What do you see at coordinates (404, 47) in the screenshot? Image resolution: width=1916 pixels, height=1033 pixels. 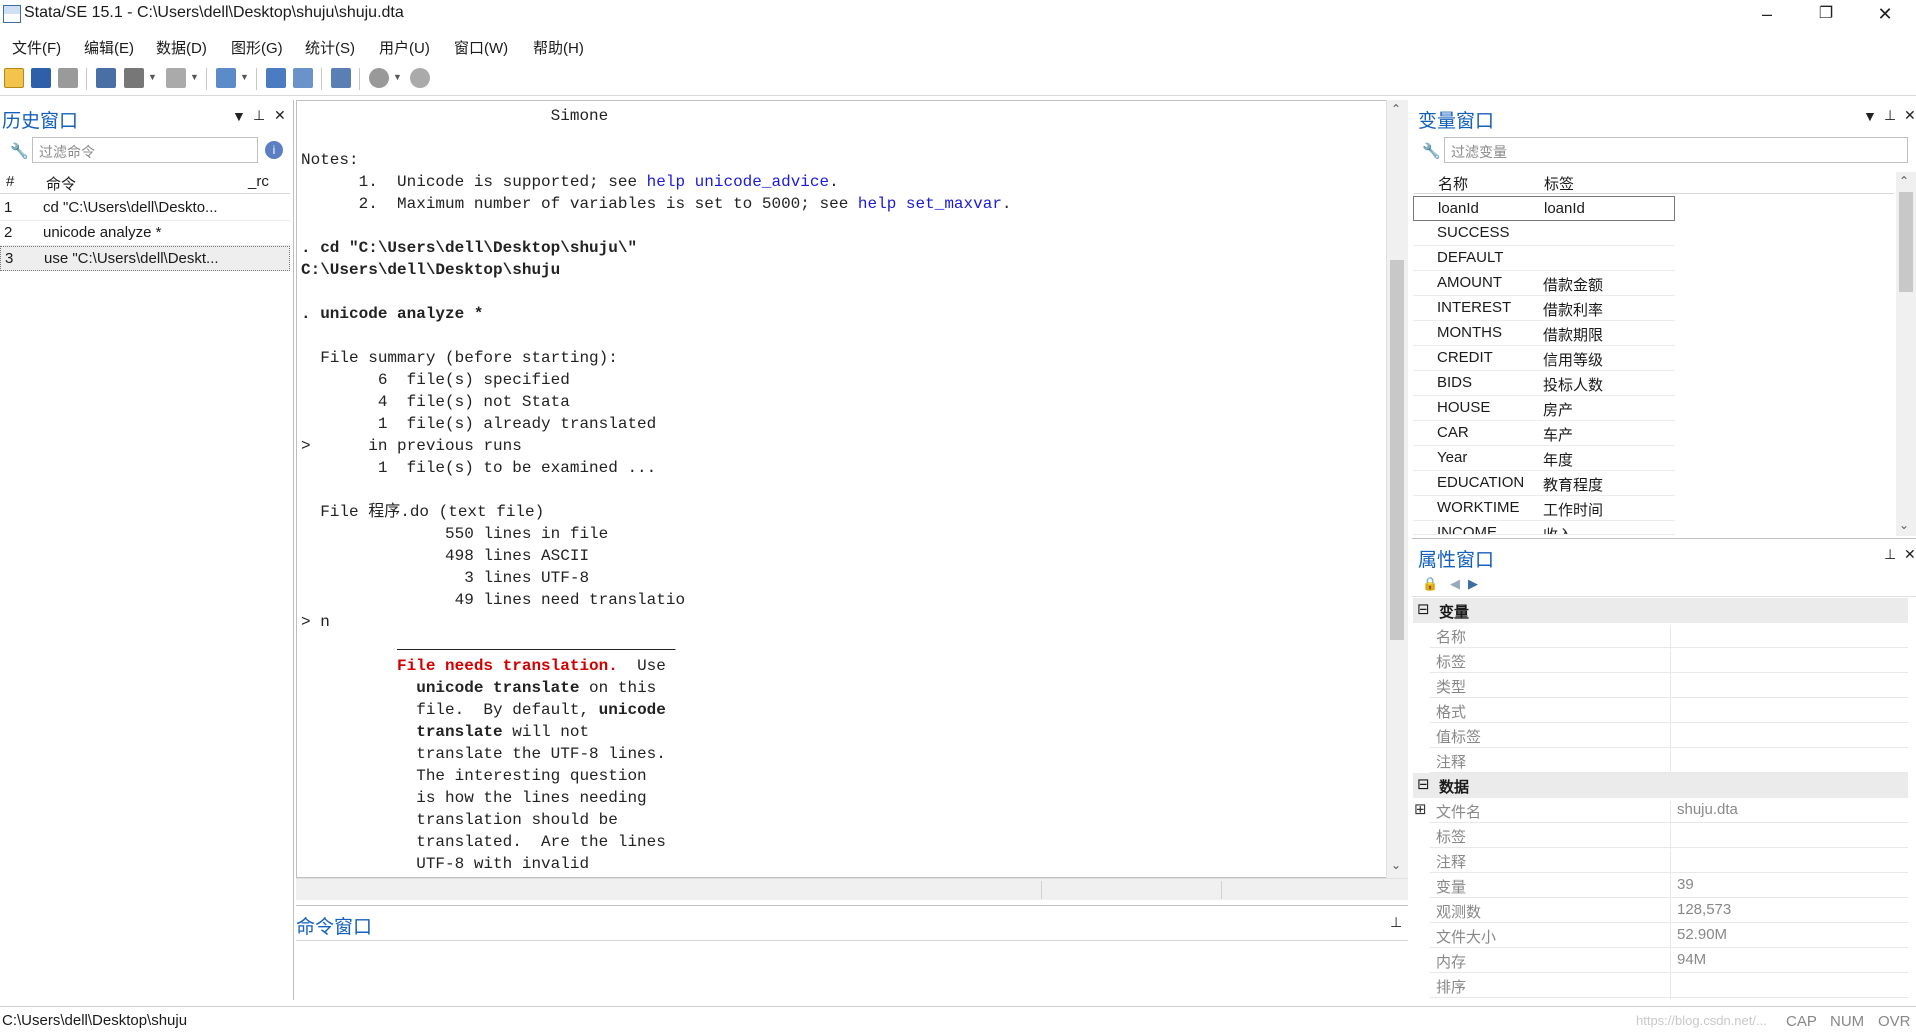 I see `menu-user: 用户(U)` at bounding box center [404, 47].